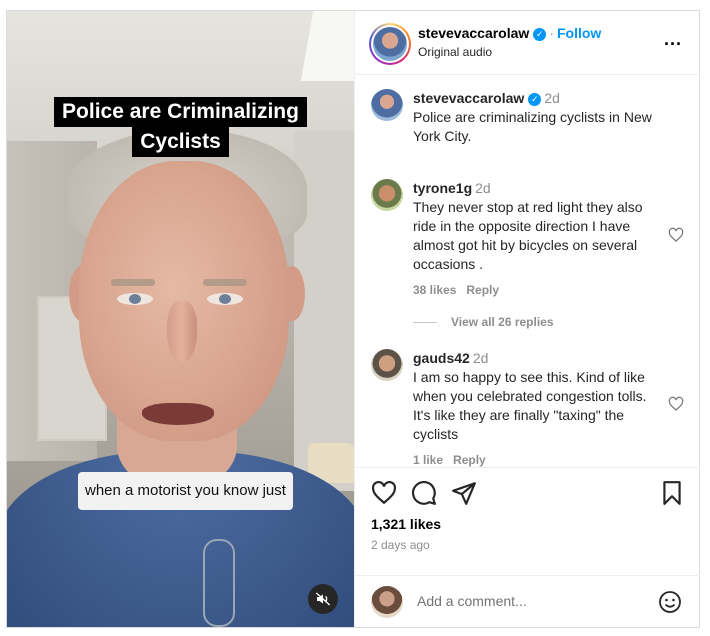 The height and width of the screenshot is (636, 710). What do you see at coordinates (387, 105) in the screenshot?
I see `caption-author-avatar` at bounding box center [387, 105].